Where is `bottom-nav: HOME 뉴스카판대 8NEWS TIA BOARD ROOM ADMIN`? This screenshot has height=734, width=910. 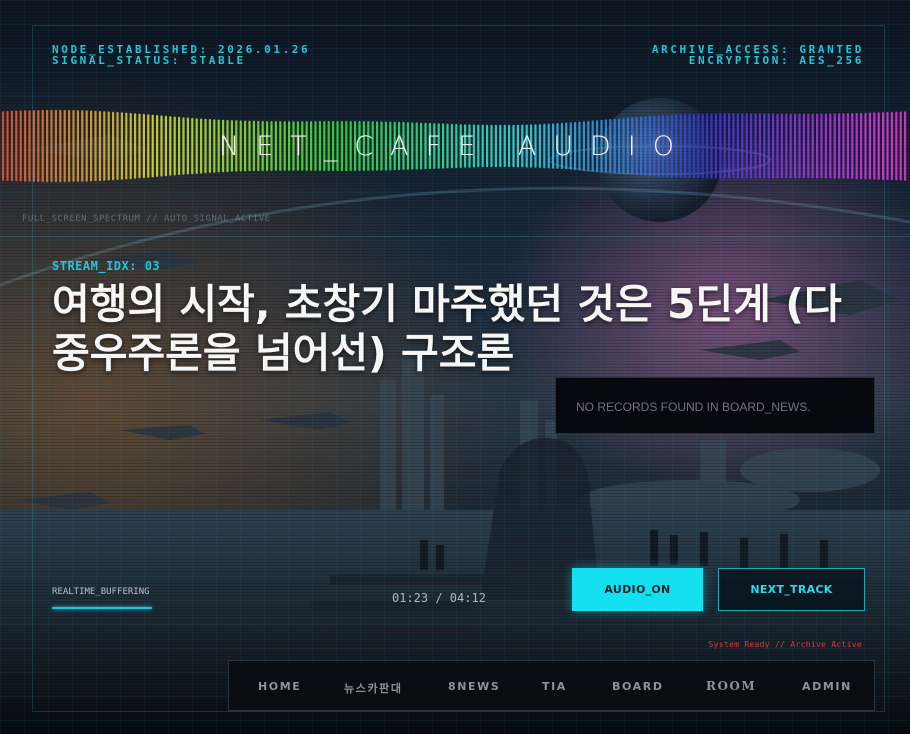 bottom-nav: HOME 뉴스카판대 8NEWS TIA BOARD ROOM ADMIN is located at coordinates (551, 685).